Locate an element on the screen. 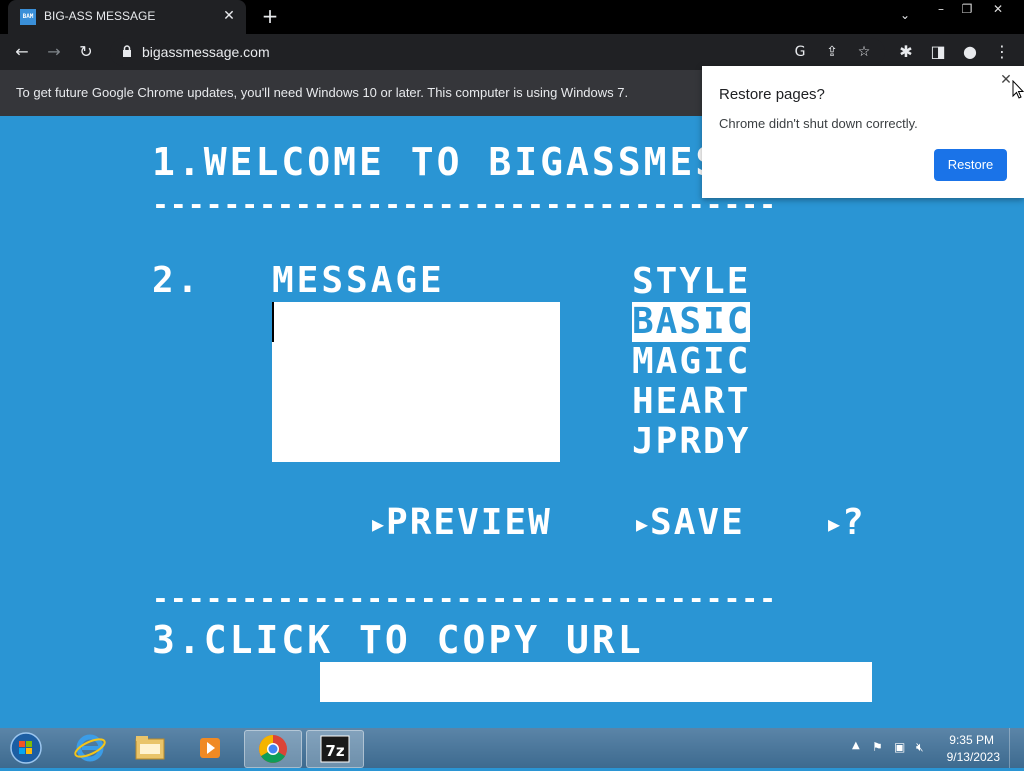 The height and width of the screenshot is (771, 1024). site-favicon-icon: BAM is located at coordinates (28, 17).